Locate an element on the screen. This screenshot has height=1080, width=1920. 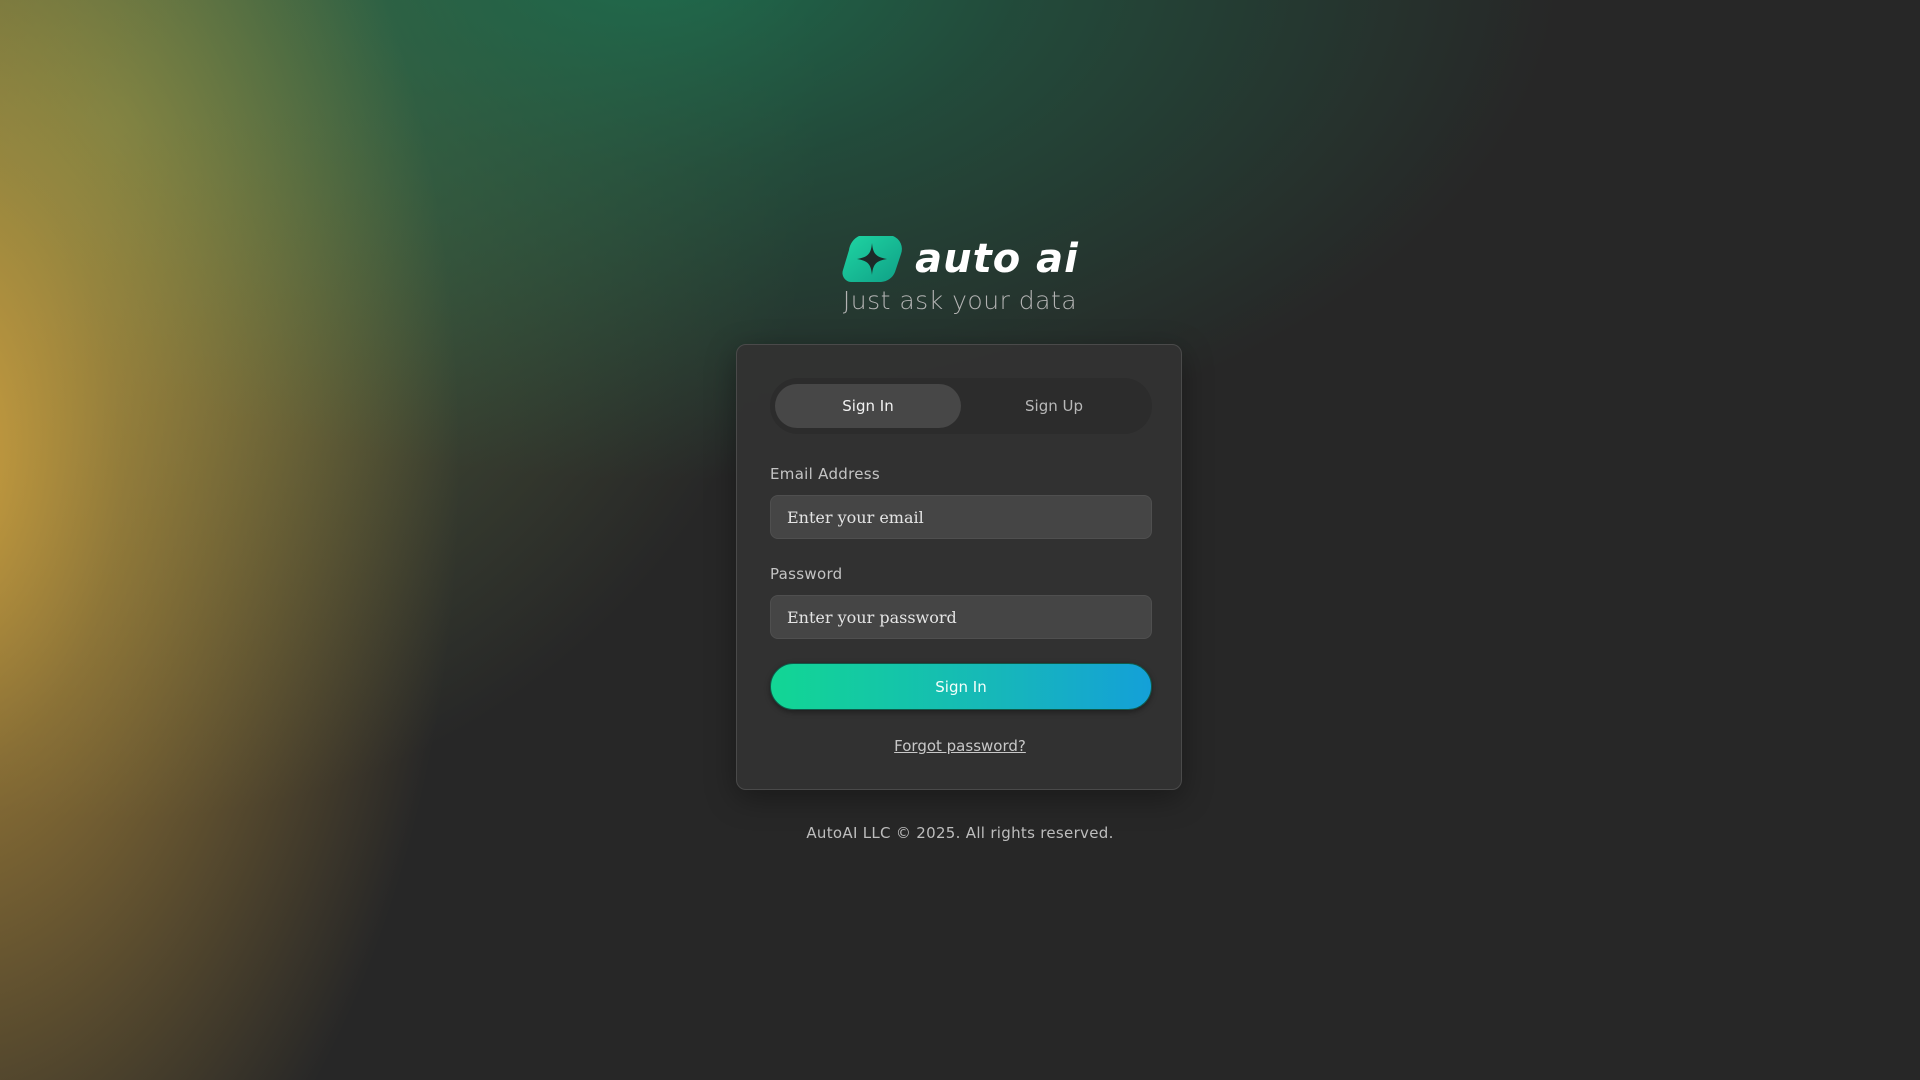
brand-header: auto ai is located at coordinates (960, 259).